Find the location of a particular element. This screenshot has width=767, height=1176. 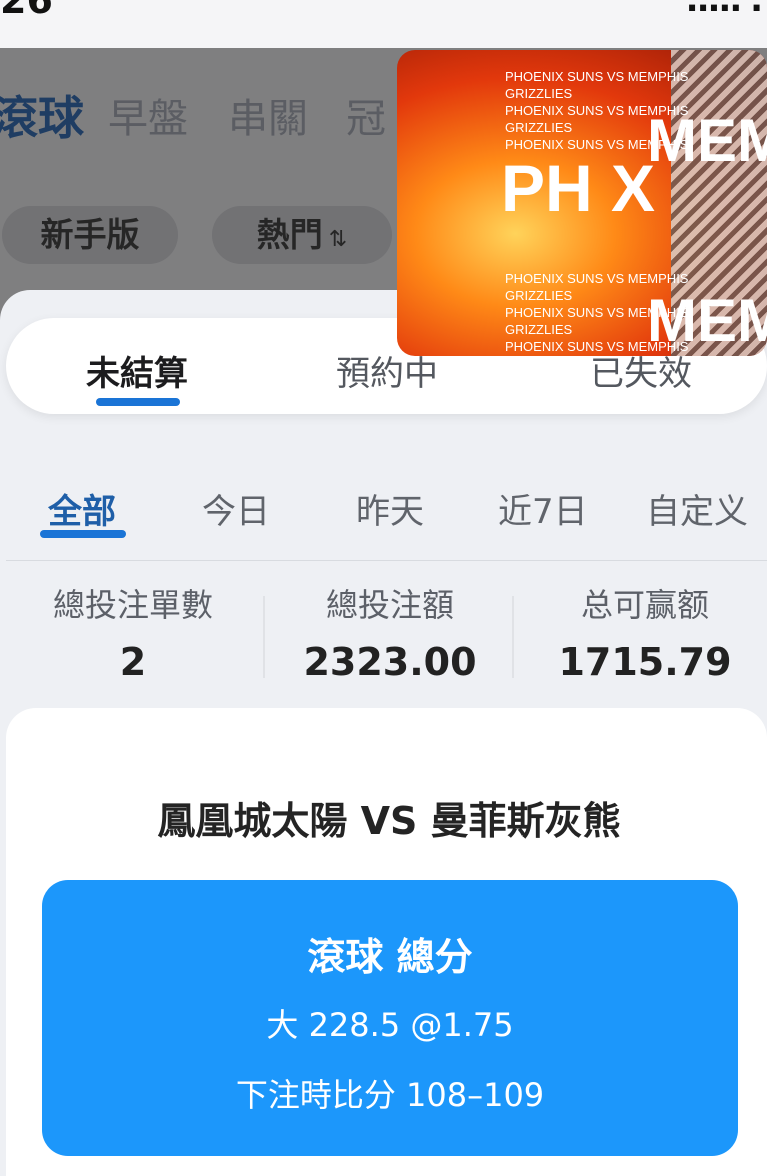

poster-big-right: MEM is located at coordinates (707, 140).